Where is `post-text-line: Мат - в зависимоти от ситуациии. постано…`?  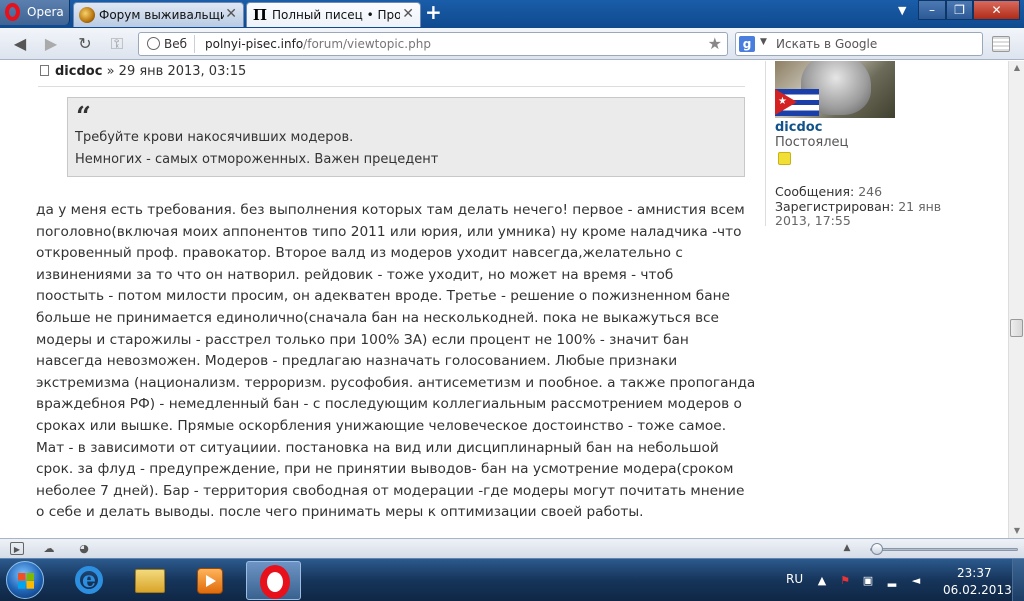
post-text-line: Мат - в зависимоти от ситуациии. постано… is located at coordinates (377, 447).